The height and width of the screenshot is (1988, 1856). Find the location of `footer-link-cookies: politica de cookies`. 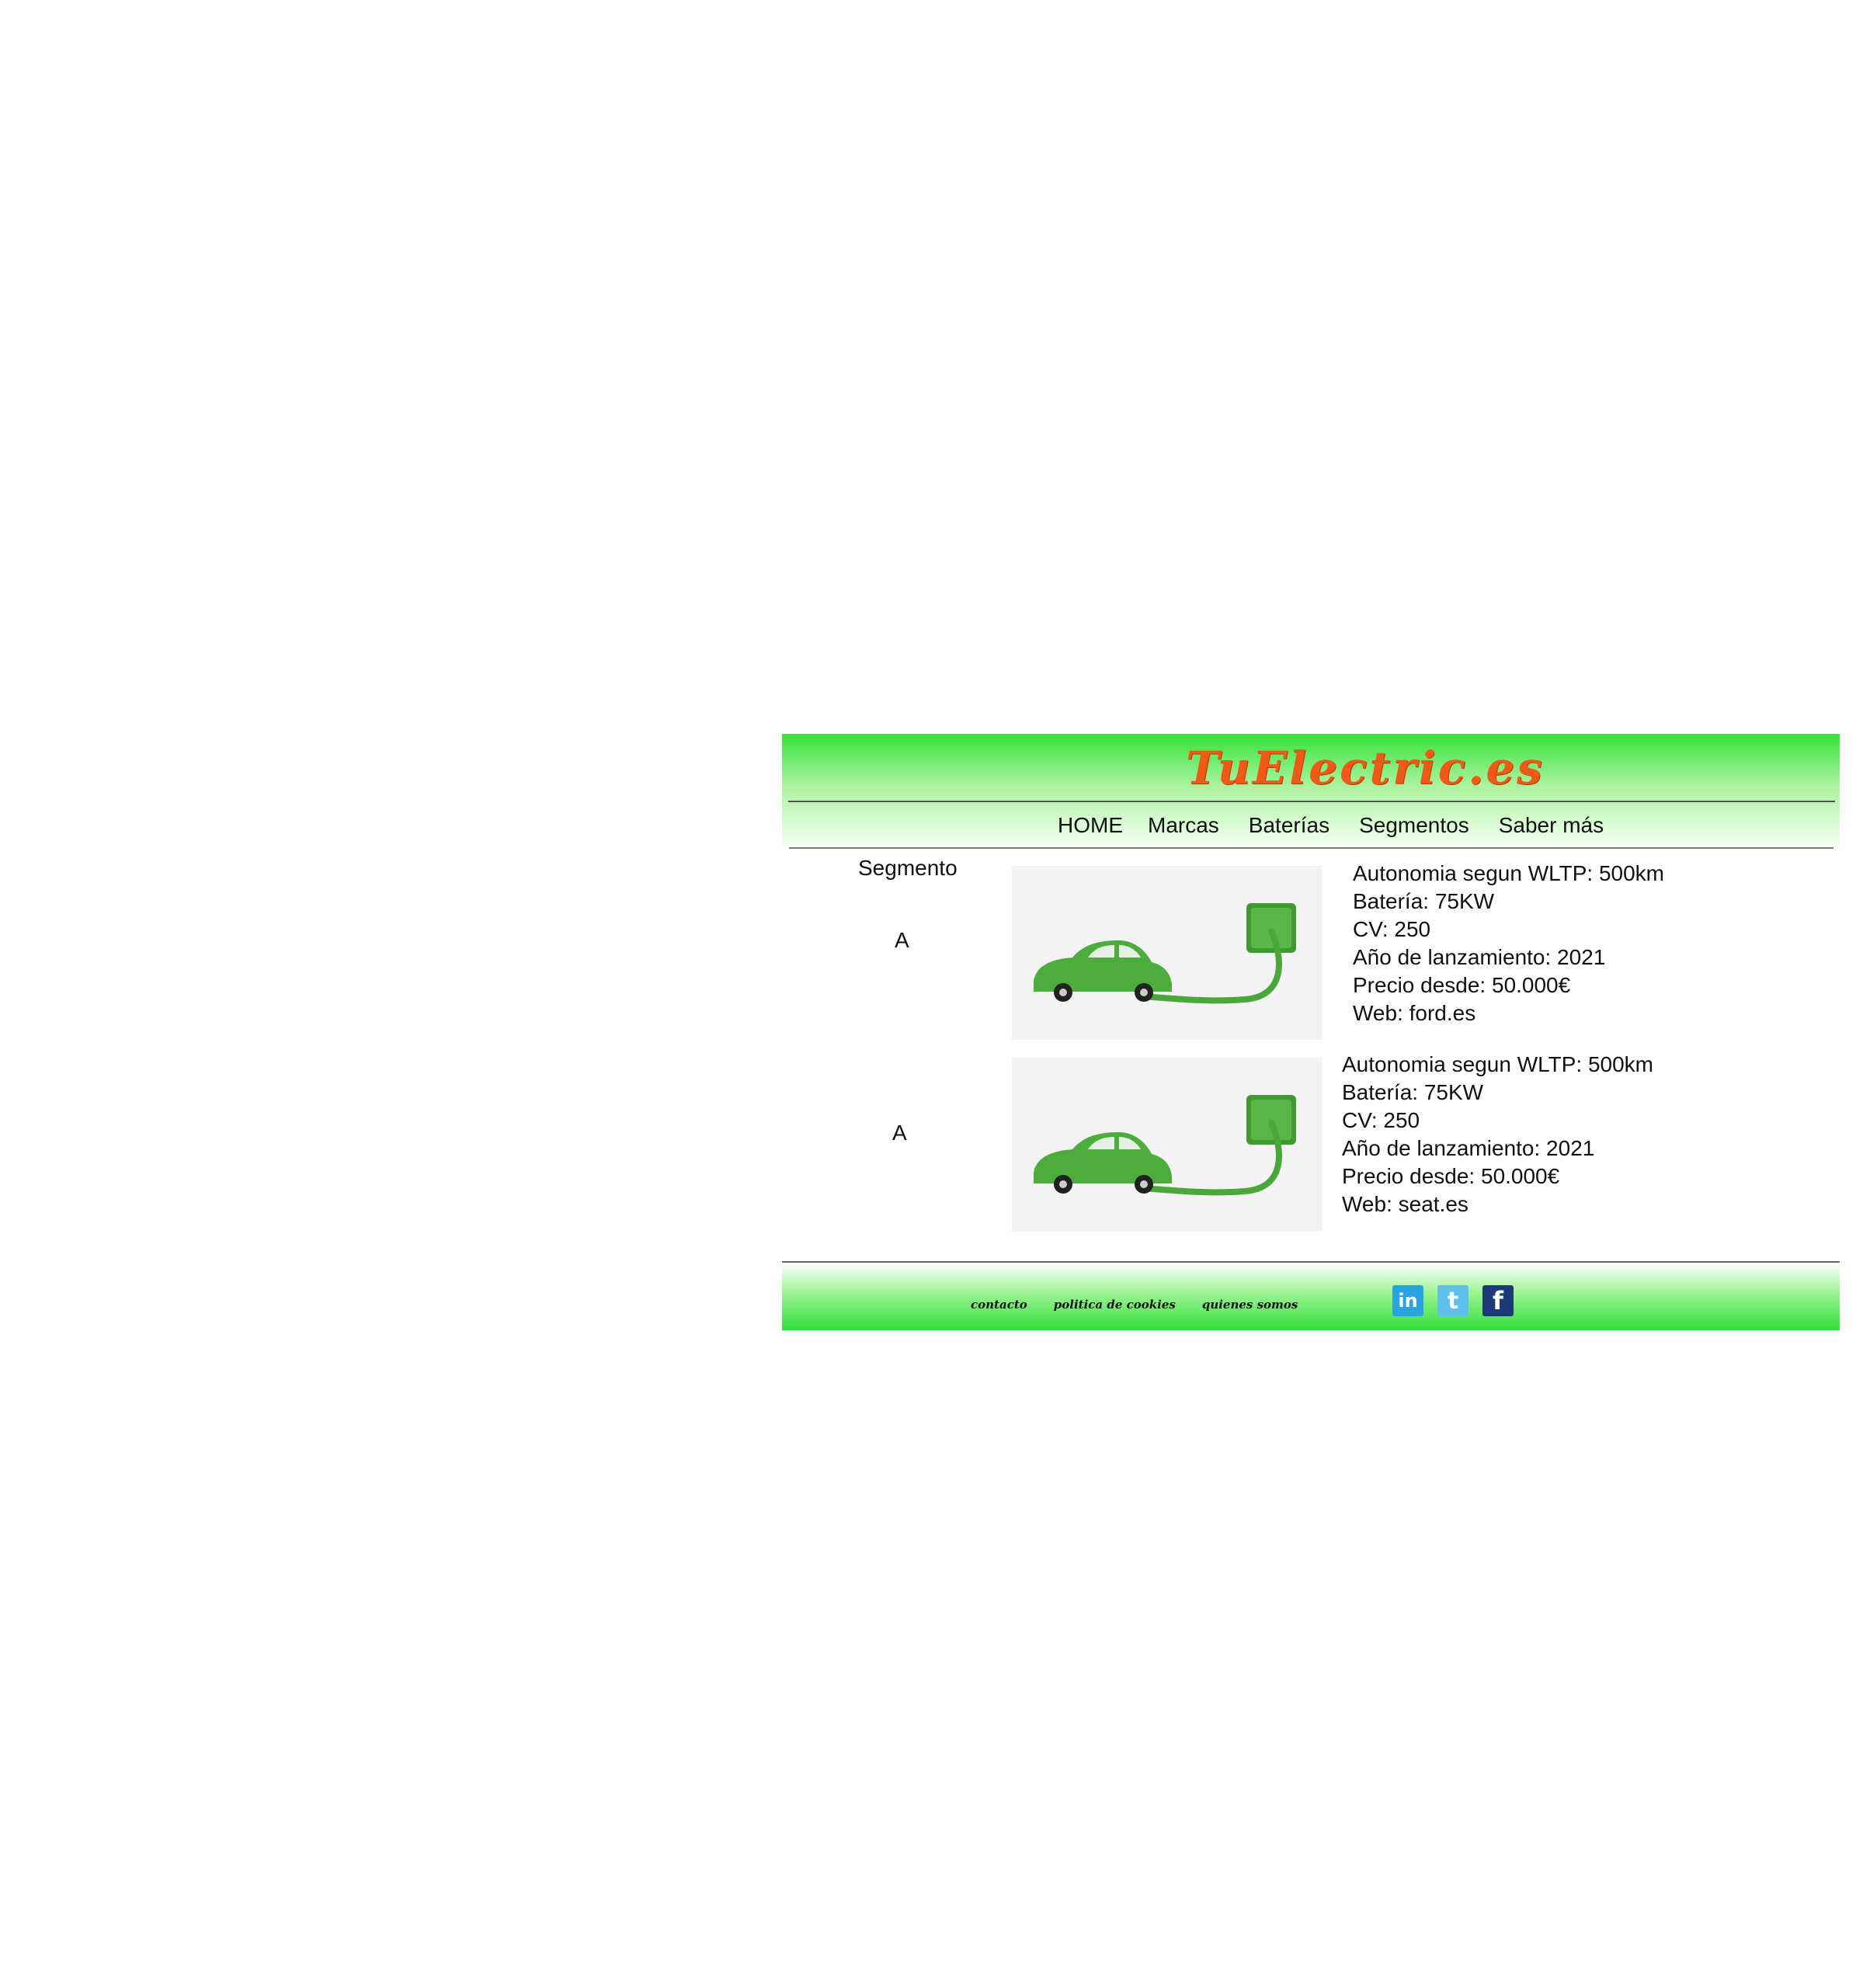

footer-link-cookies: politica de cookies is located at coordinates (1115, 1305).